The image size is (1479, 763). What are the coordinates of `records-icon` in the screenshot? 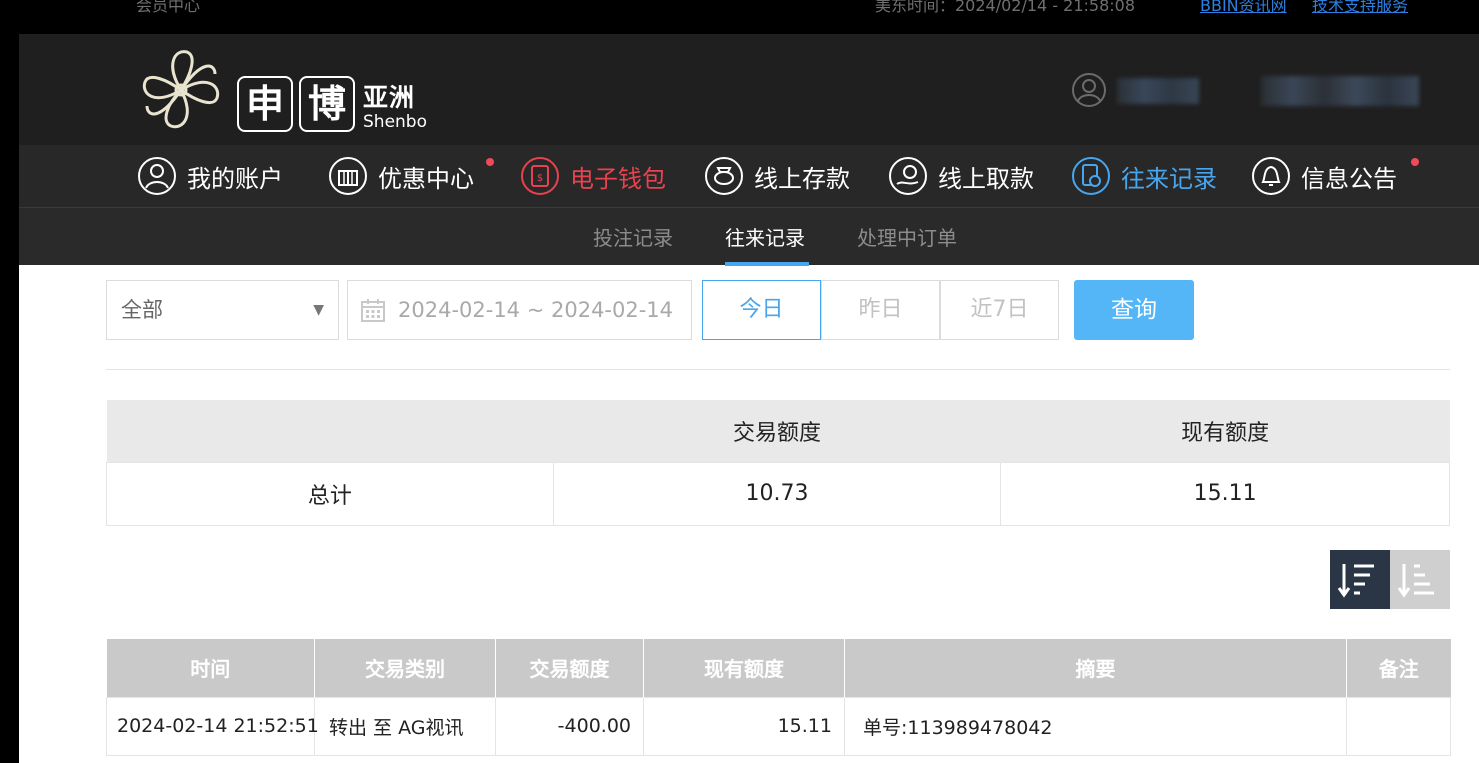 It's located at (1091, 176).